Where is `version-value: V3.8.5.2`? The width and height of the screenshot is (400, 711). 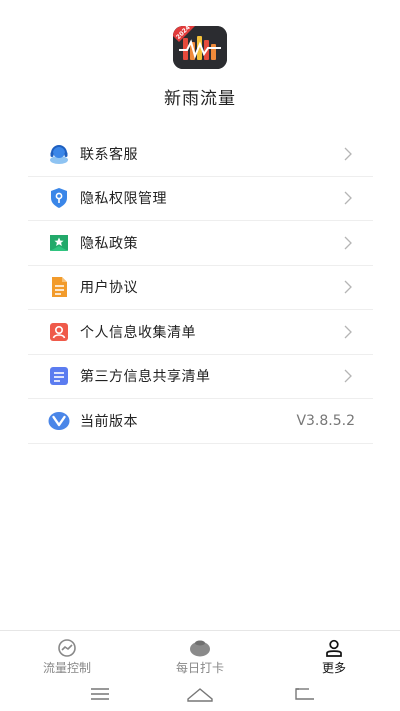 version-value: V3.8.5.2 is located at coordinates (325, 420).